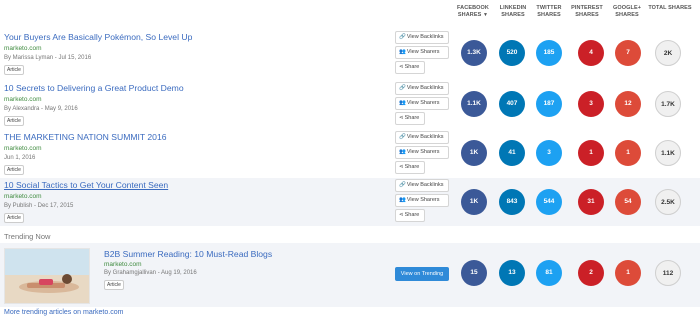  Describe the element at coordinates (668, 53) in the screenshot. I see `total-shares-count: 2K` at that location.